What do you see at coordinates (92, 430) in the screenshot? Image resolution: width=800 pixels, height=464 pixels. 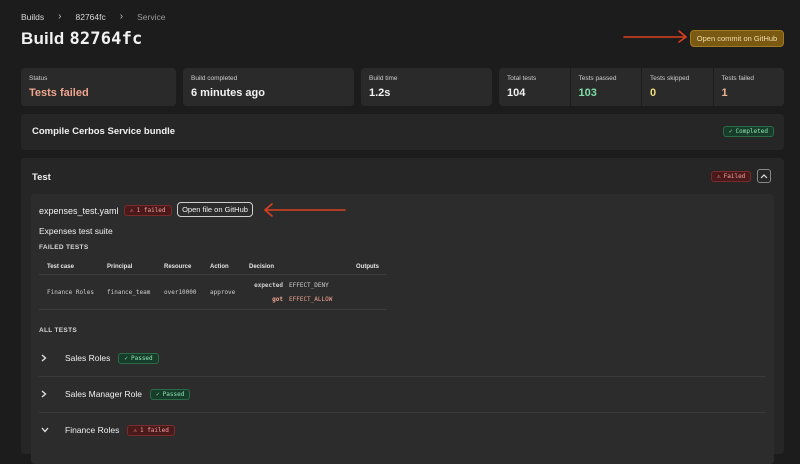 I see `test-name: Finance Roles` at bounding box center [92, 430].